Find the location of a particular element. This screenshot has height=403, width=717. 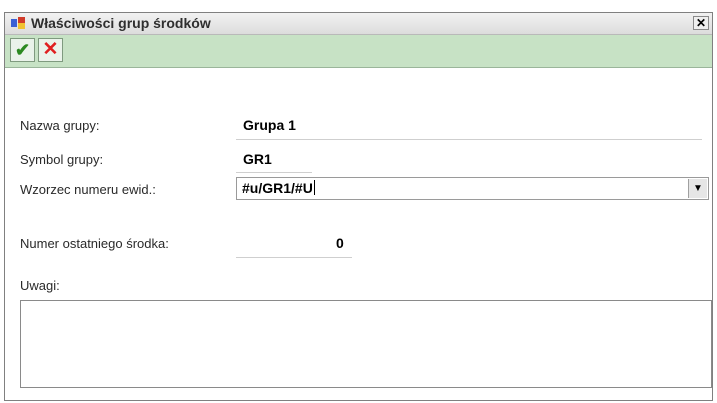

x-cancel-icon: ✕ is located at coordinates (50, 49).